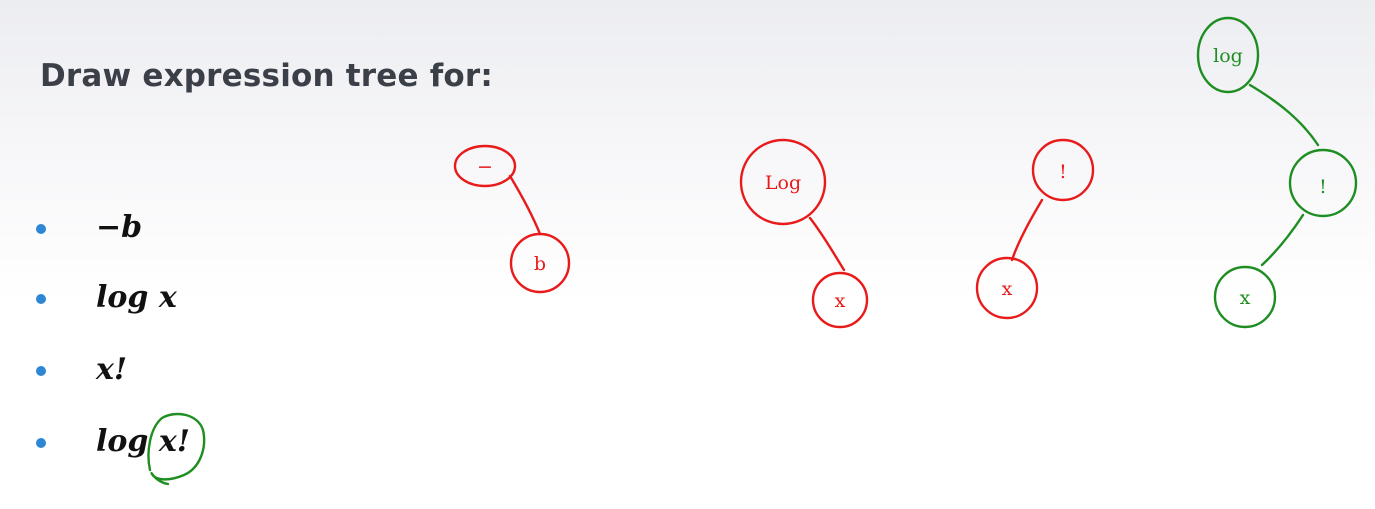  What do you see at coordinates (485, 167) in the screenshot?
I see `tree-node-label: −` at bounding box center [485, 167].